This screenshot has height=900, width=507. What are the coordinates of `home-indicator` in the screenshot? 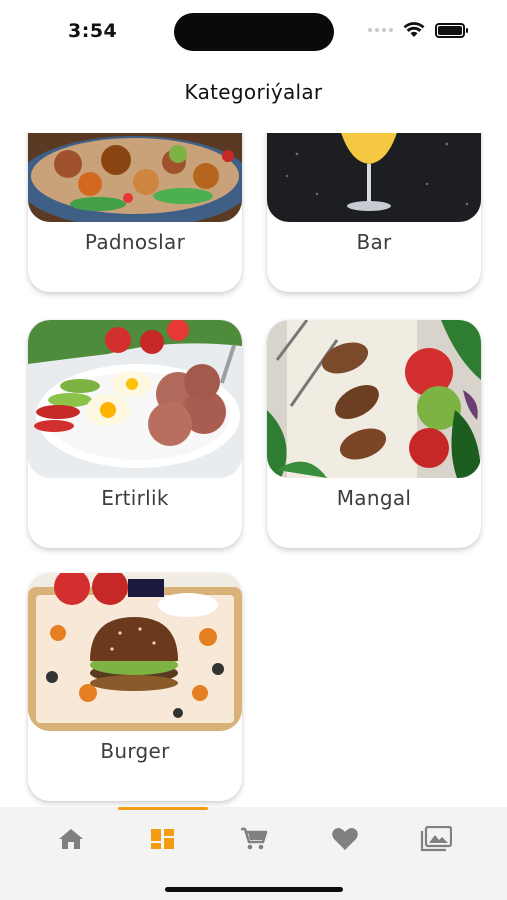 It's located at (254, 889).